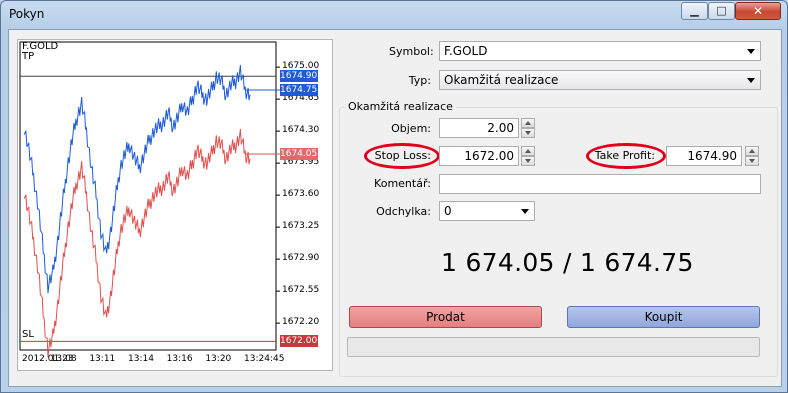 The image size is (788, 393). What do you see at coordinates (411, 128) in the screenshot?
I see `volume-label: Objem:` at bounding box center [411, 128].